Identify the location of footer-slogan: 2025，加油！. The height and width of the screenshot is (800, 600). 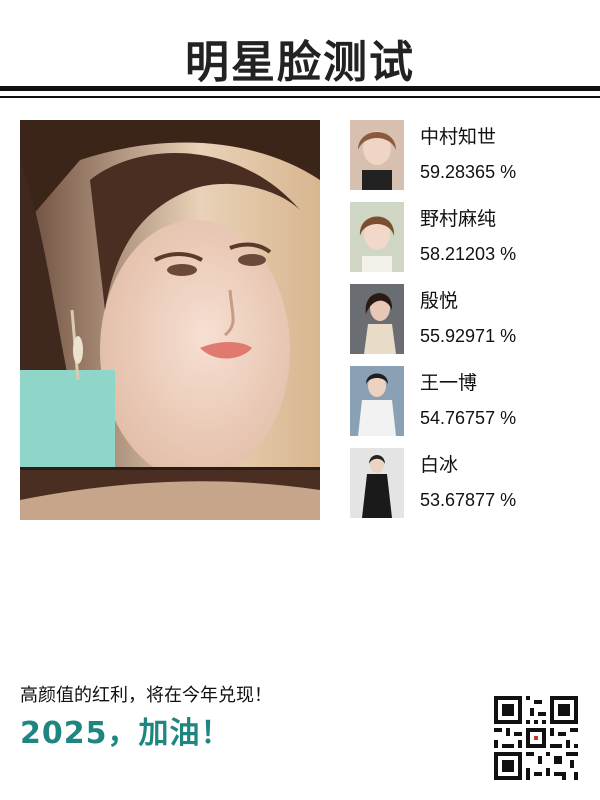
(126, 733).